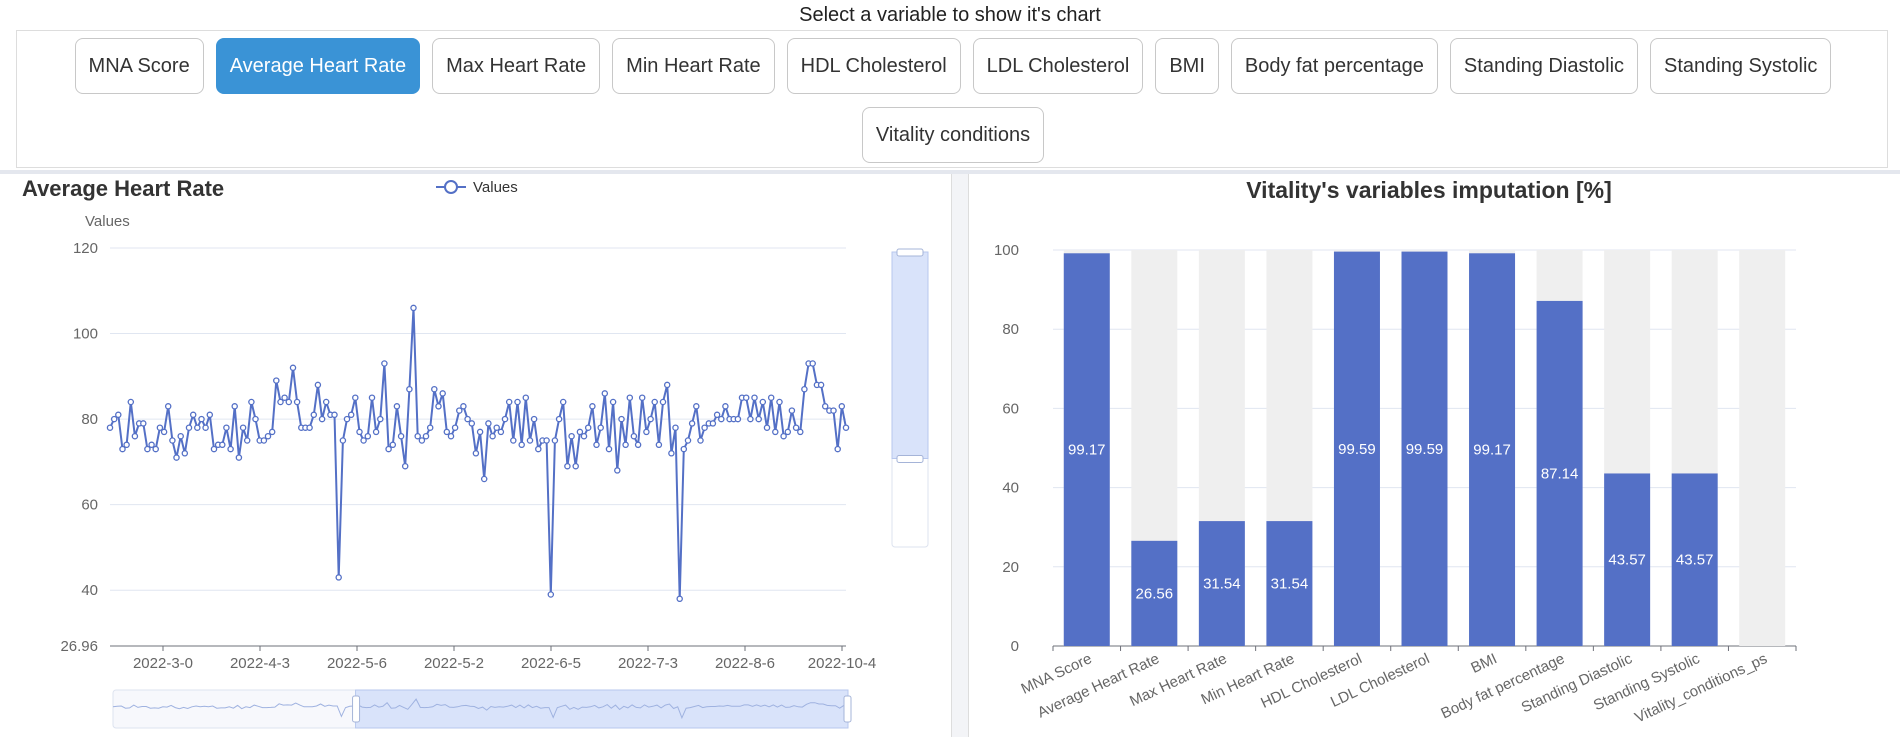 The height and width of the screenshot is (742, 1900). Describe the element at coordinates (953, 135) in the screenshot. I see `vitality-conditions-button: Vitality conditions` at that location.